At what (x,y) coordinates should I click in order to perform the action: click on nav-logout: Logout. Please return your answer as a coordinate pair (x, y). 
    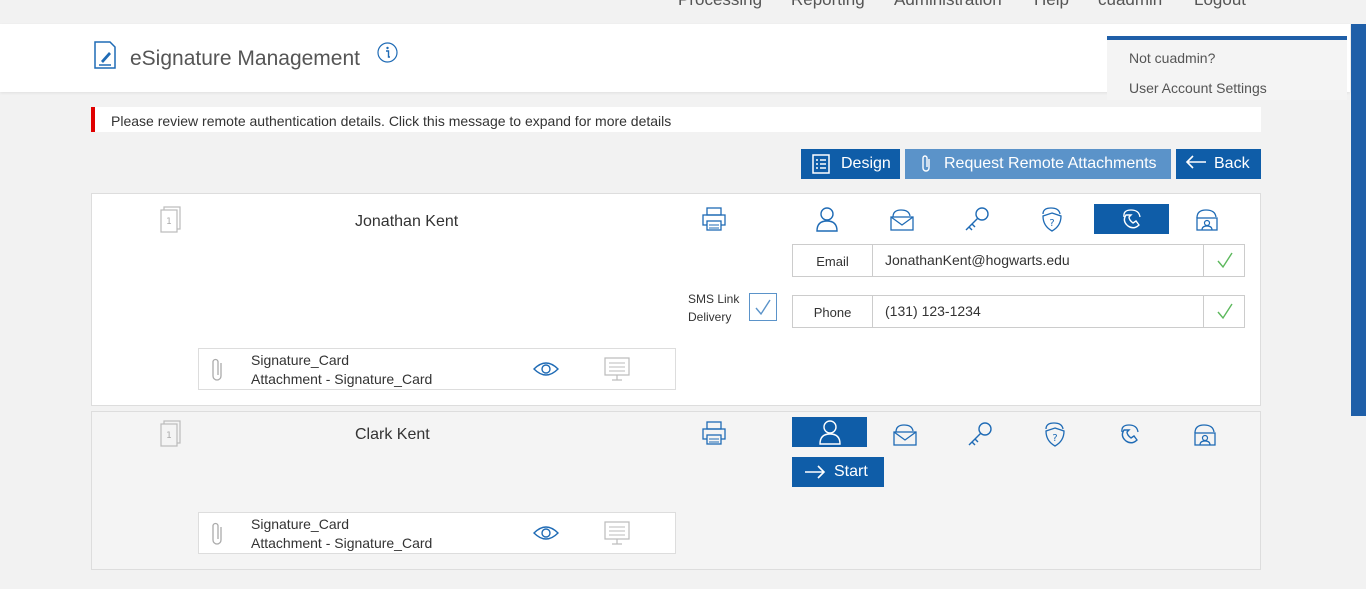
    Looking at the image, I should click on (1220, 5).